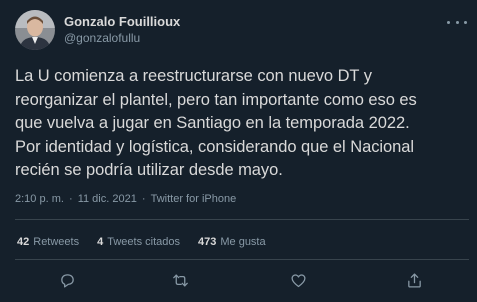 The image size is (477, 302). What do you see at coordinates (107, 199) in the screenshot?
I see `tweet-date: 11 dic. 2021` at bounding box center [107, 199].